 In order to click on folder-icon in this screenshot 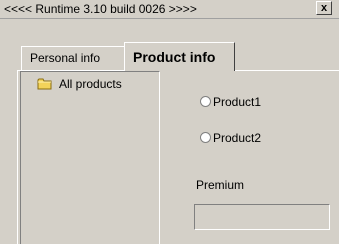, I will do `click(45, 83)`.